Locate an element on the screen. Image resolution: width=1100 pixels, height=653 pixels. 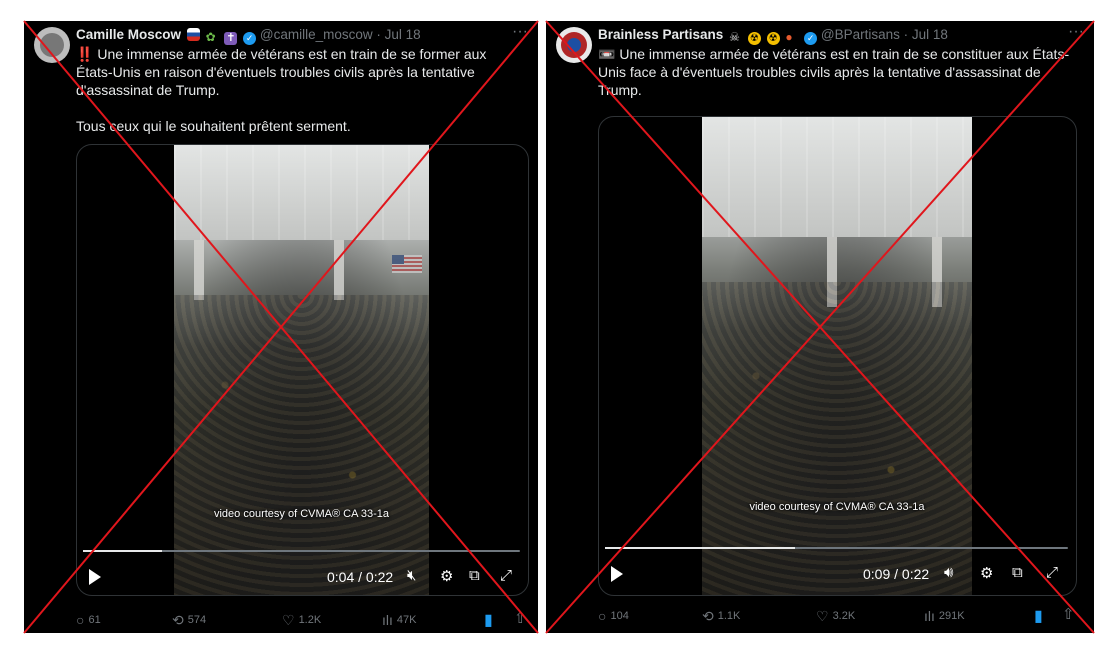
plant-icon: ✿ is located at coordinates (210, 37).